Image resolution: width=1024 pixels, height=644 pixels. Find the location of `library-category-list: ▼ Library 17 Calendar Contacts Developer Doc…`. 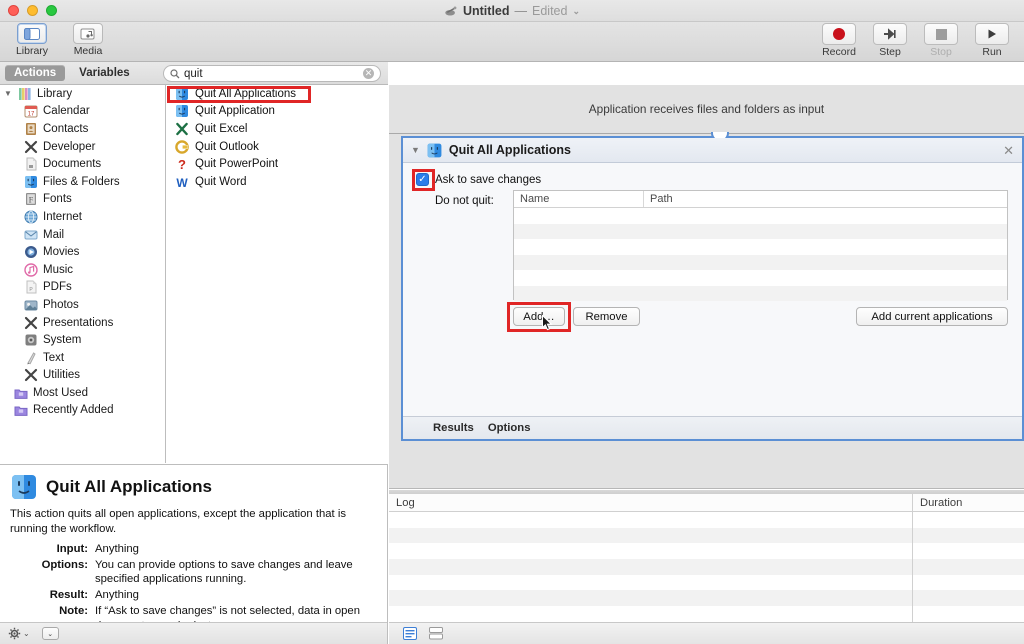

library-category-list: ▼ Library 17 Calendar Contacts Developer Doc… is located at coordinates (83, 274).